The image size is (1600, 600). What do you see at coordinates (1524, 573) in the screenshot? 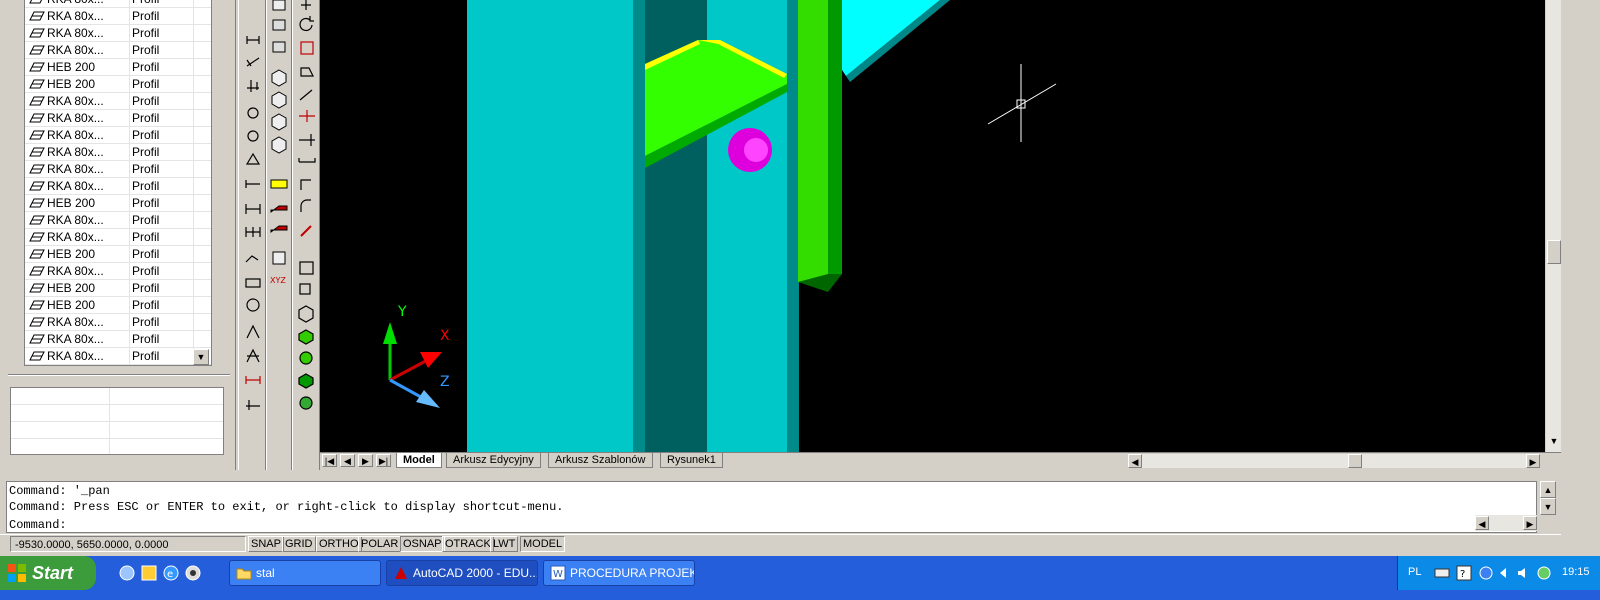
I see `volume-icon` at bounding box center [1524, 573].